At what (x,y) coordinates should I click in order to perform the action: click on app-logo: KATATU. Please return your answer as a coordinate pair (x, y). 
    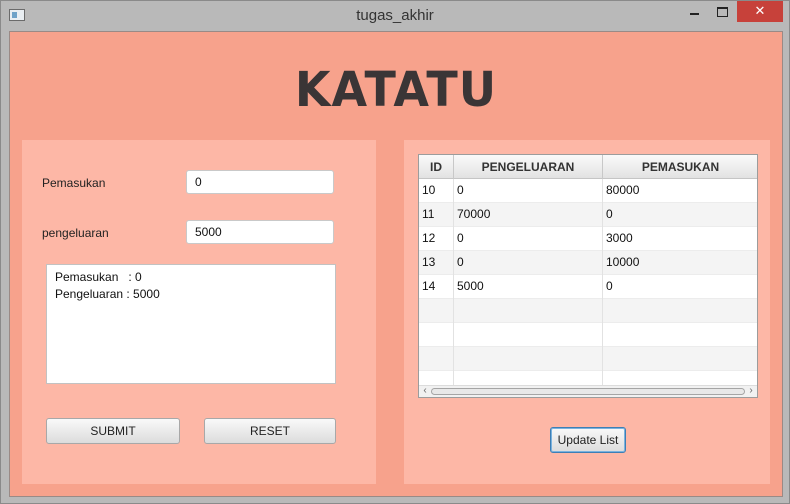
    Looking at the image, I should click on (396, 89).